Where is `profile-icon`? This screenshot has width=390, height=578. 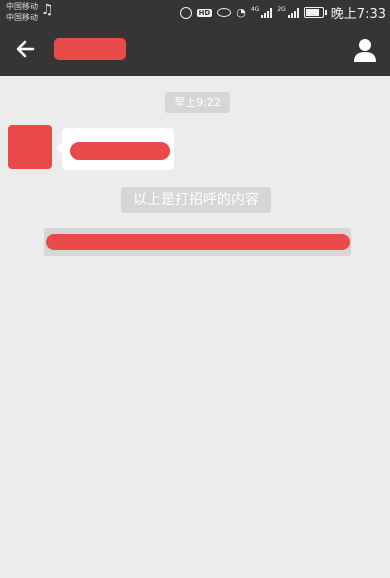 profile-icon is located at coordinates (365, 50).